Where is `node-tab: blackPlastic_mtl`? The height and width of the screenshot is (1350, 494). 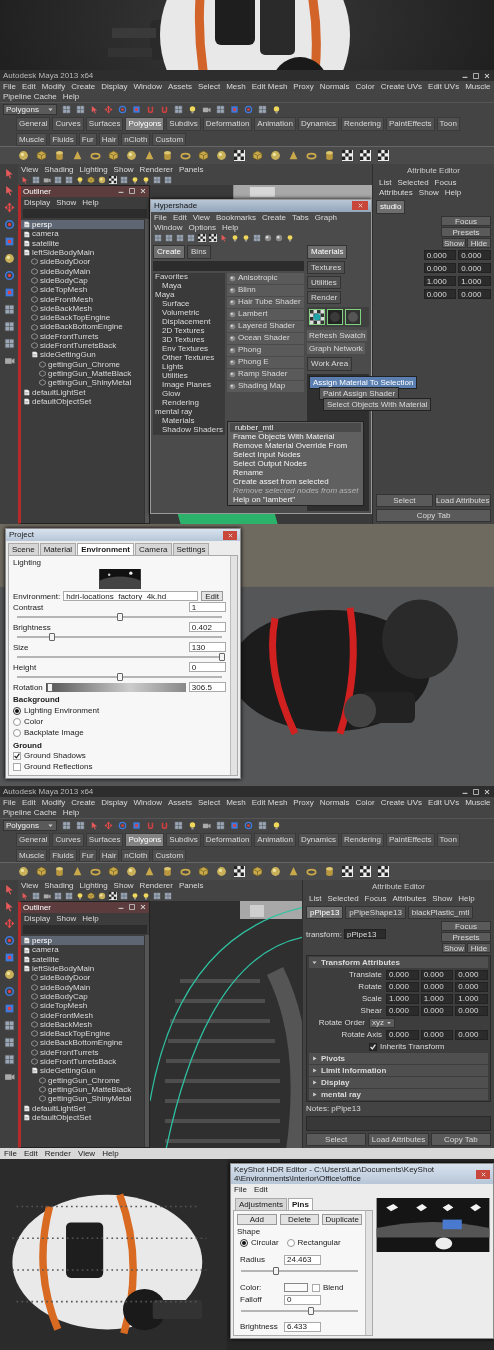 node-tab: blackPlastic_mtl is located at coordinates (440, 913).